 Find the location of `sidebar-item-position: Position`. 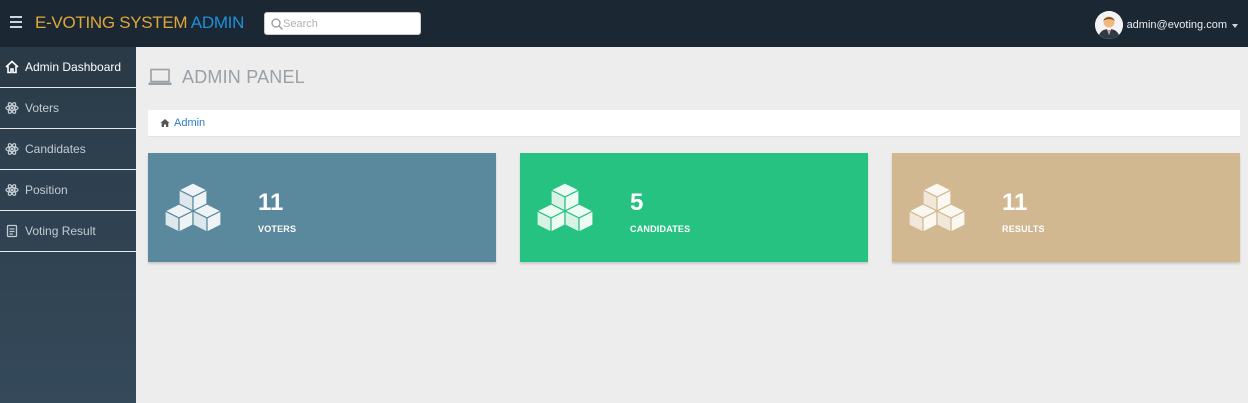

sidebar-item-position: Position is located at coordinates (68, 190).